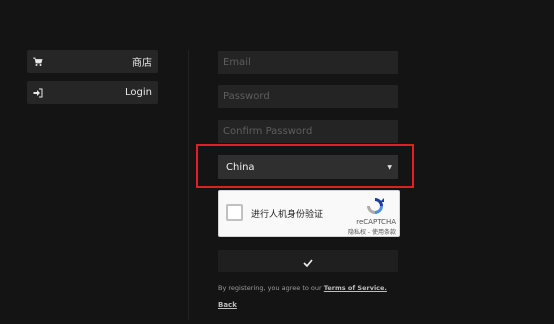 The image size is (554, 324). What do you see at coordinates (271, 288) in the screenshot?
I see `terms-prefix: By registering, you agree to our` at bounding box center [271, 288].